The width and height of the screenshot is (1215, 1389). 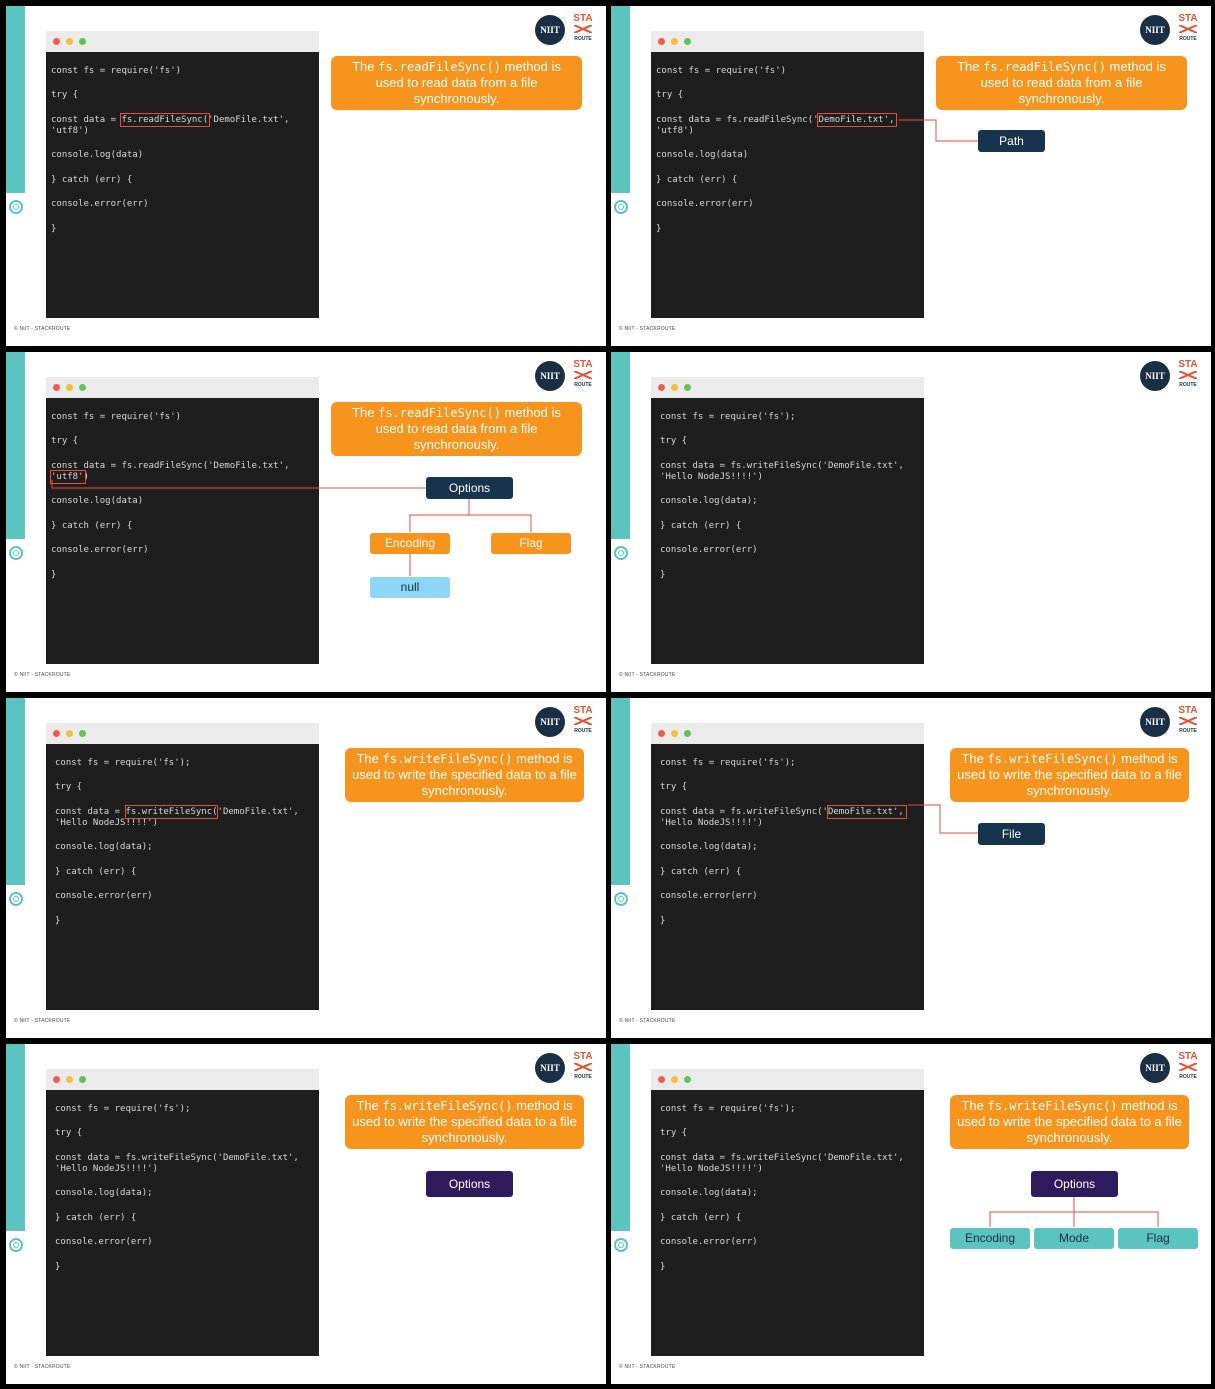 What do you see at coordinates (97, 155) in the screenshot?
I see `code-line: console.log(data)` at bounding box center [97, 155].